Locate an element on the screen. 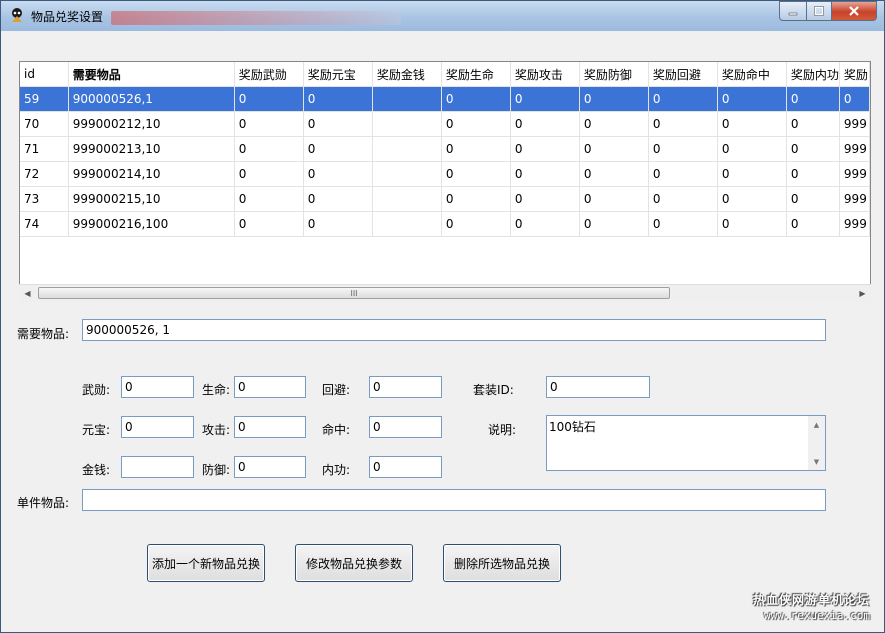 This screenshot has width=885, height=633. table-row: 71 999000213,10 0 0 0 0 0 0 0 0 999 is located at coordinates (445, 149).